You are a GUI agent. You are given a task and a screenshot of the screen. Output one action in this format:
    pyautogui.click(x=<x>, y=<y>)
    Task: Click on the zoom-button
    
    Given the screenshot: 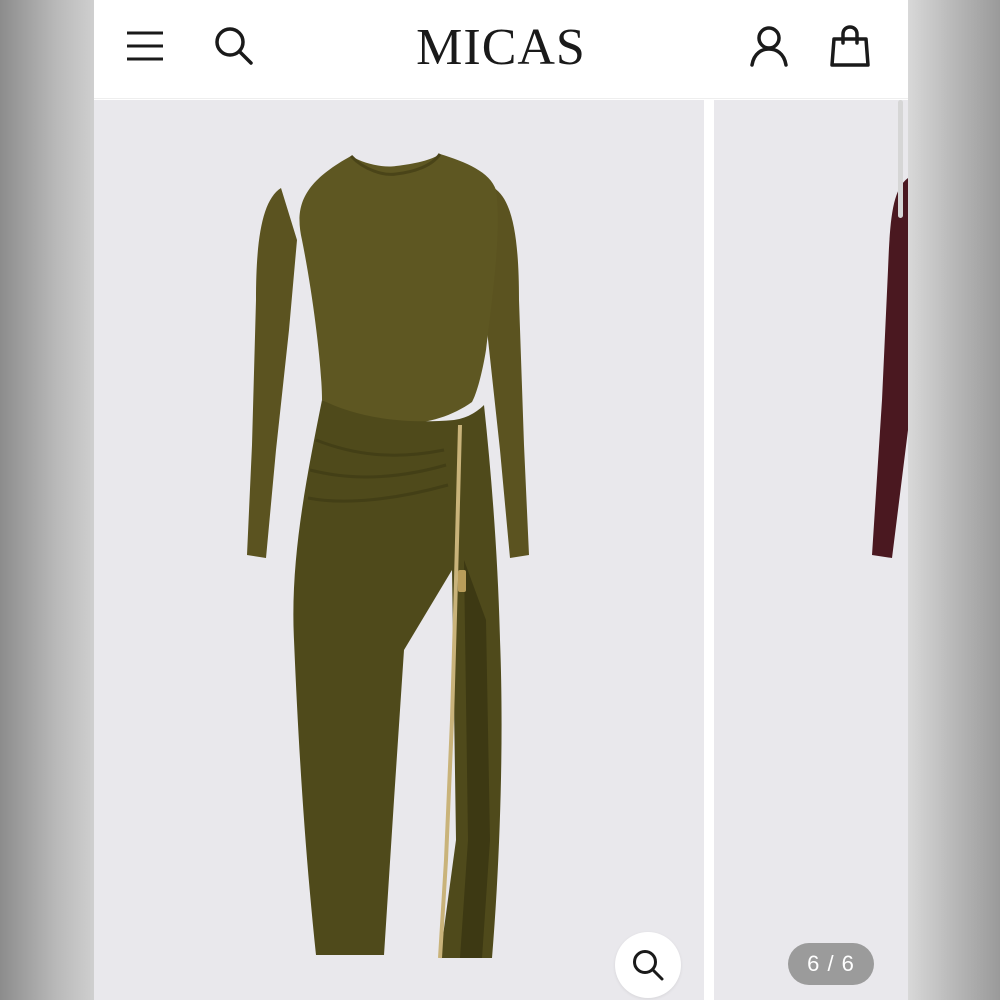 What is the action you would take?
    pyautogui.click(x=648, y=965)
    